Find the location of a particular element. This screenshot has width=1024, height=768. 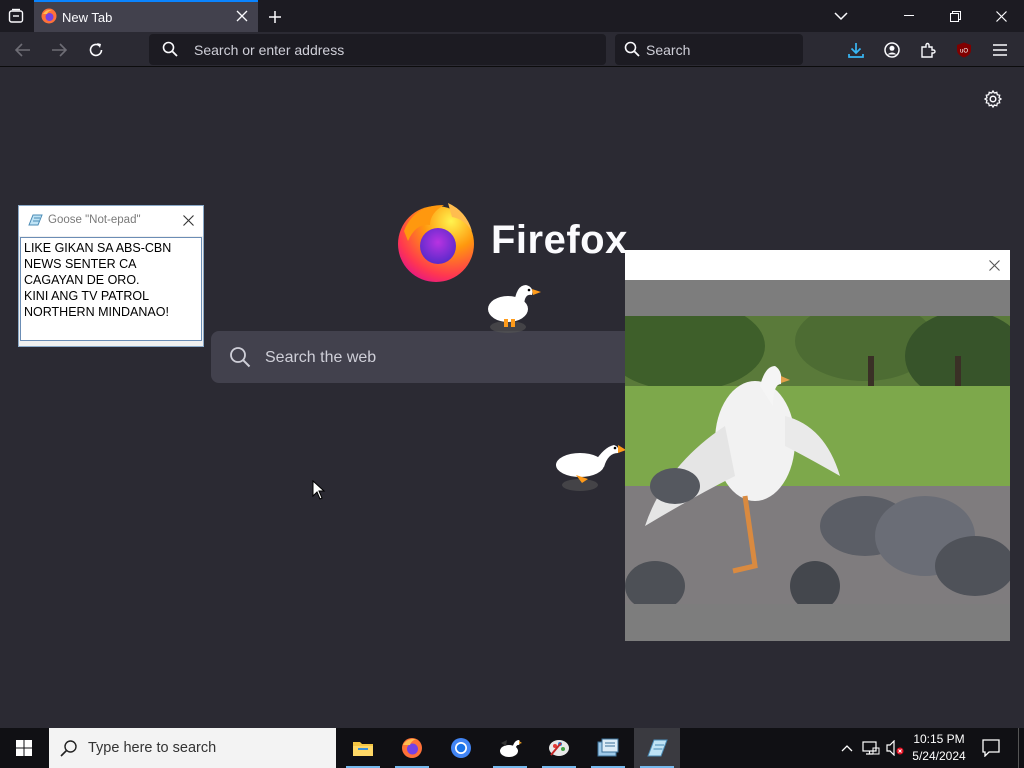

ublock-origin-icon: uO is located at coordinates (964, 50).